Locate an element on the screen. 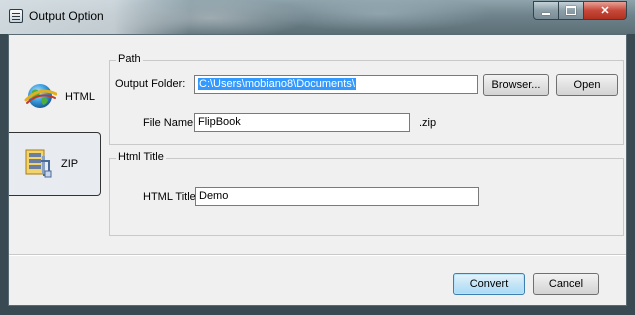  globe-icon is located at coordinates (40, 97).